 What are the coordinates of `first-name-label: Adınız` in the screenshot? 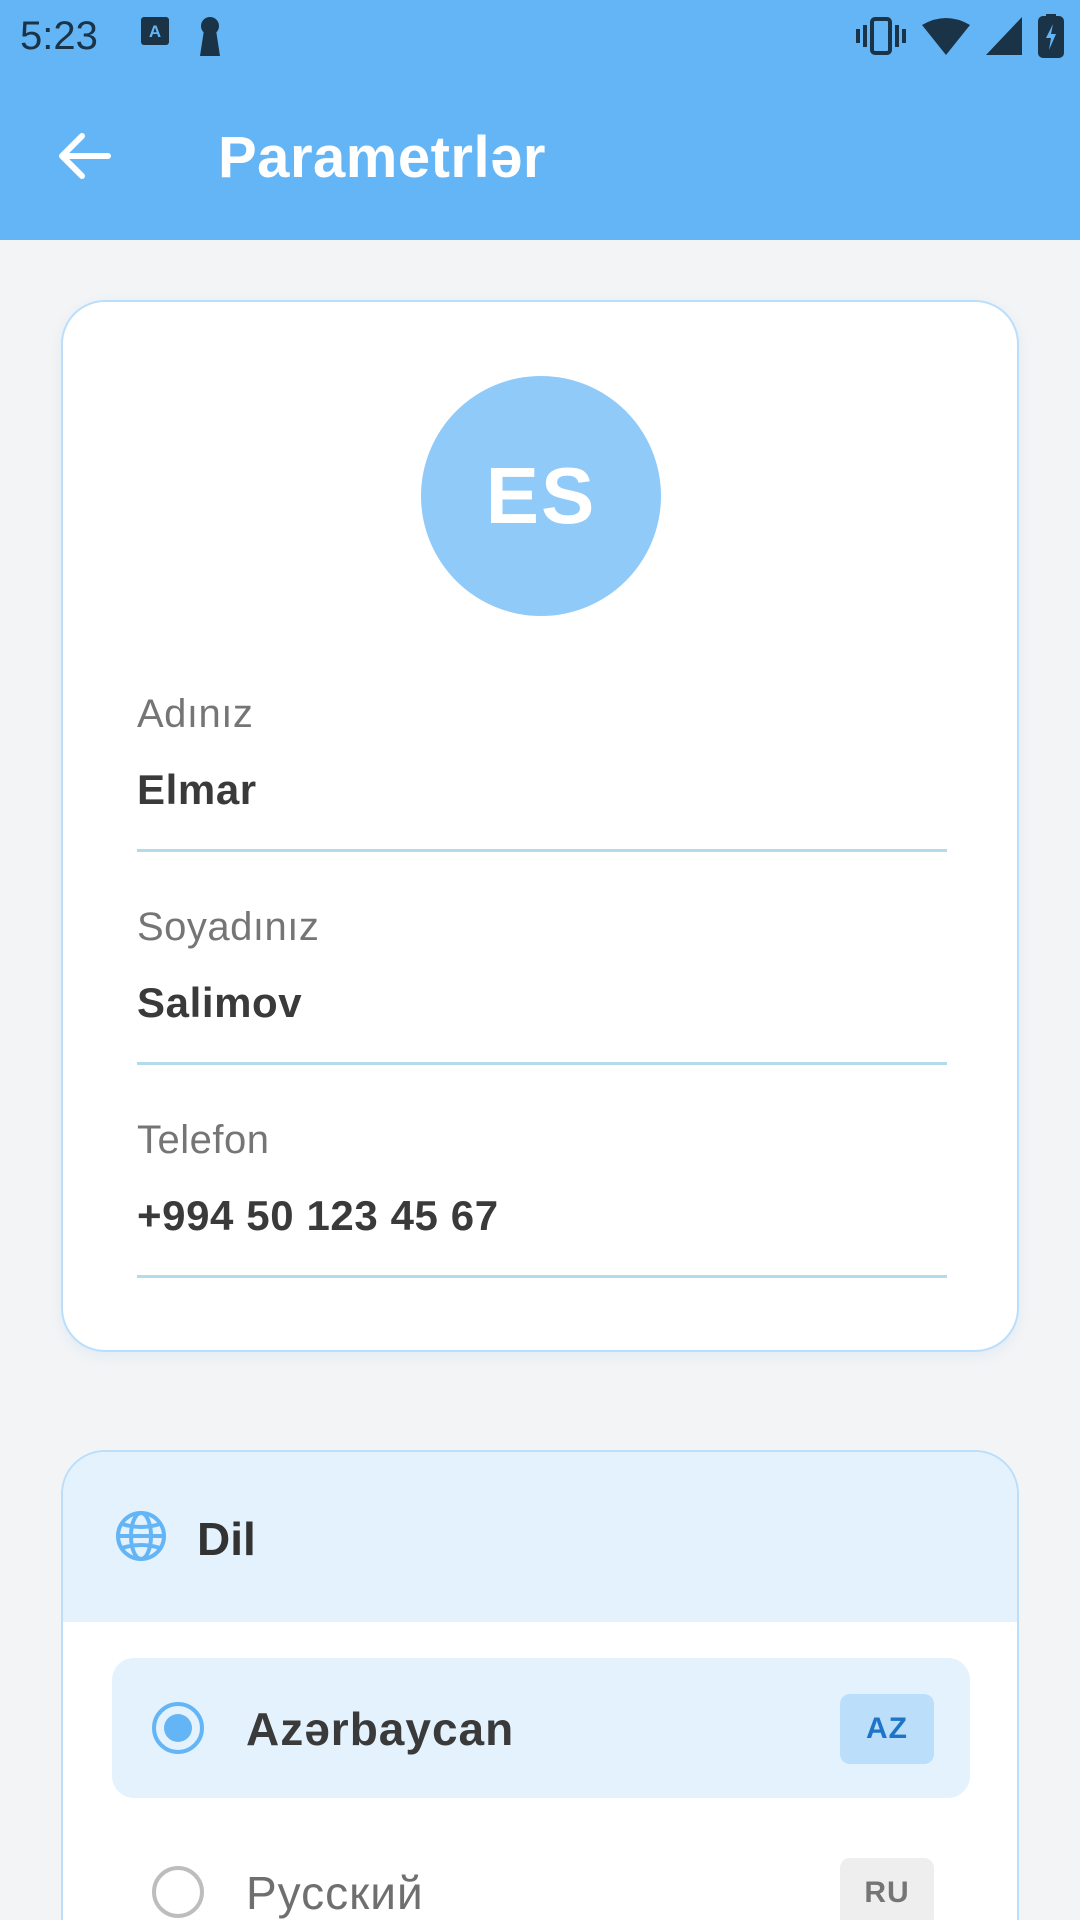 It's located at (195, 714).